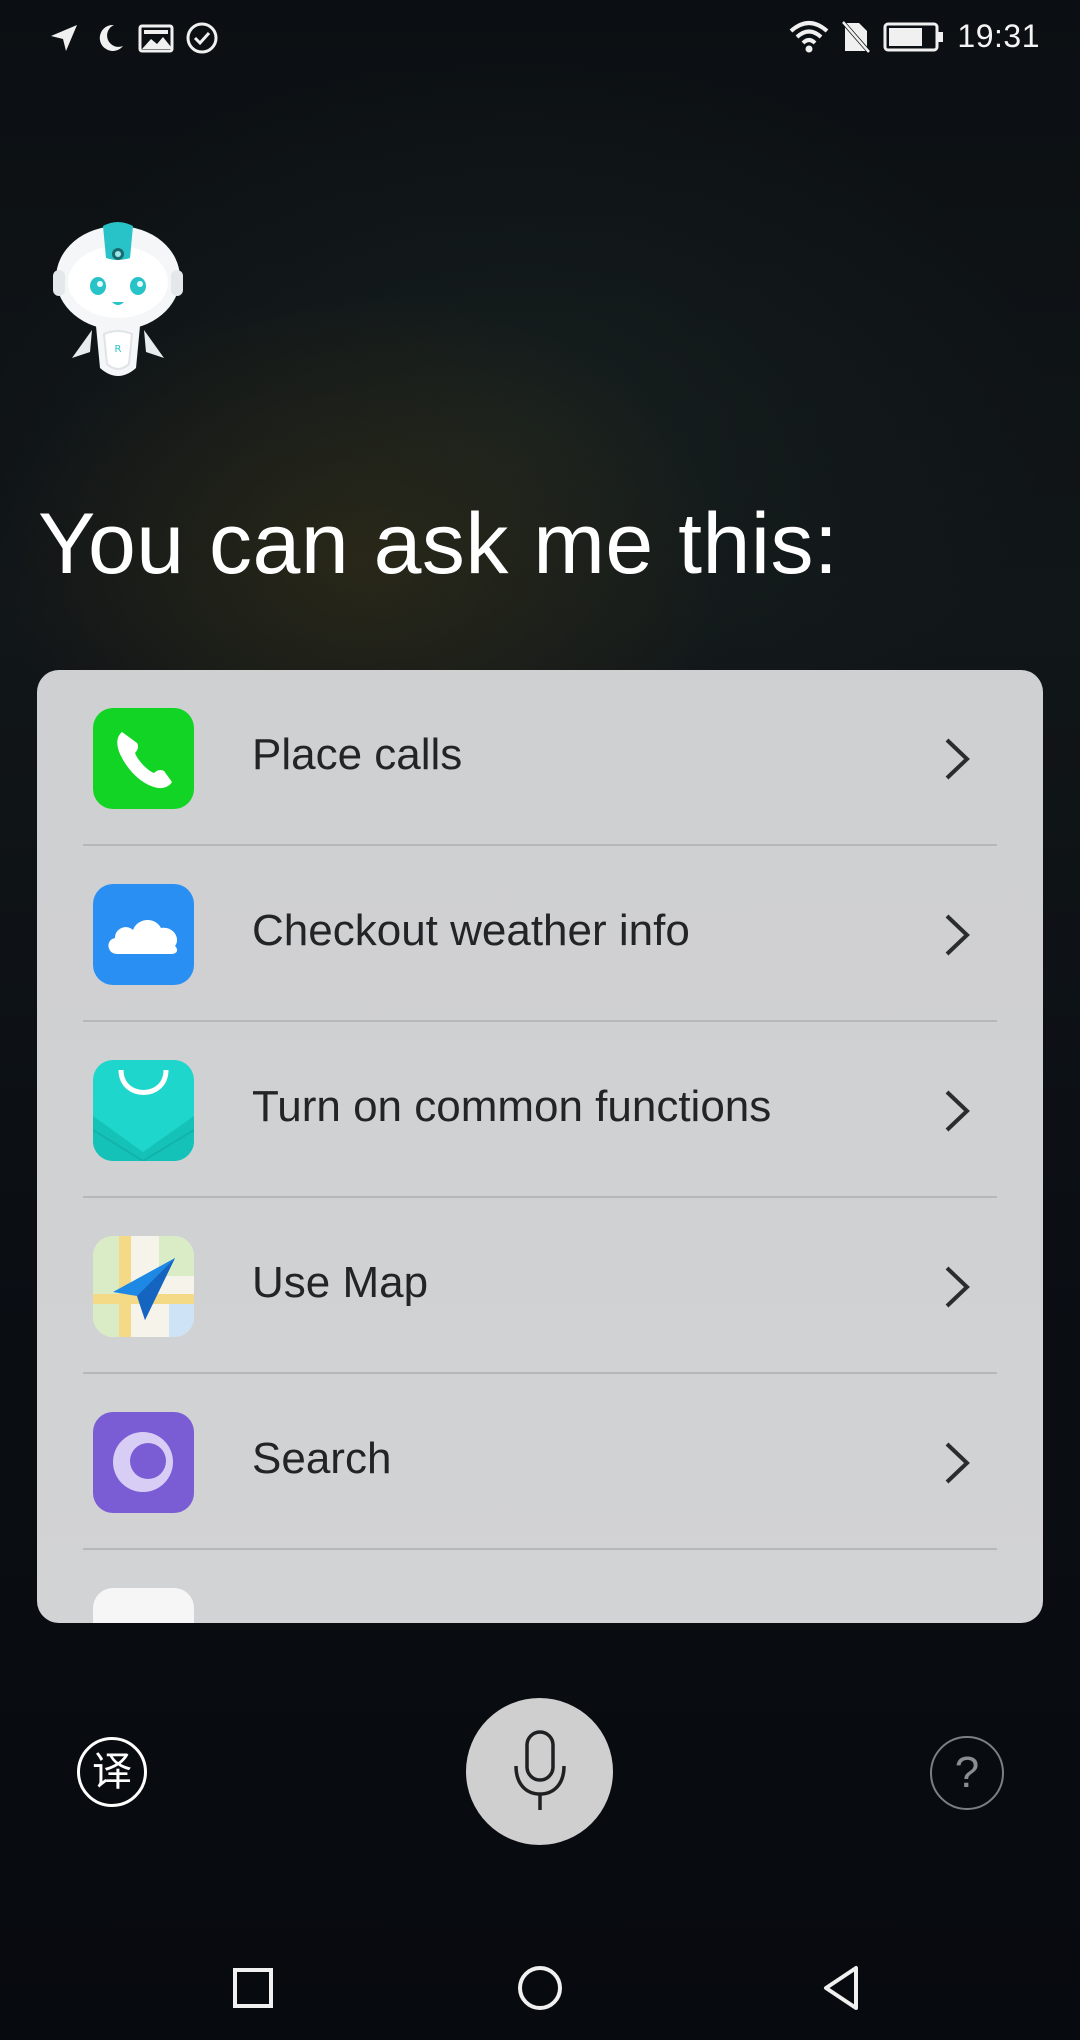  I want to click on status-icons-right: 19:31, so click(914, 36).